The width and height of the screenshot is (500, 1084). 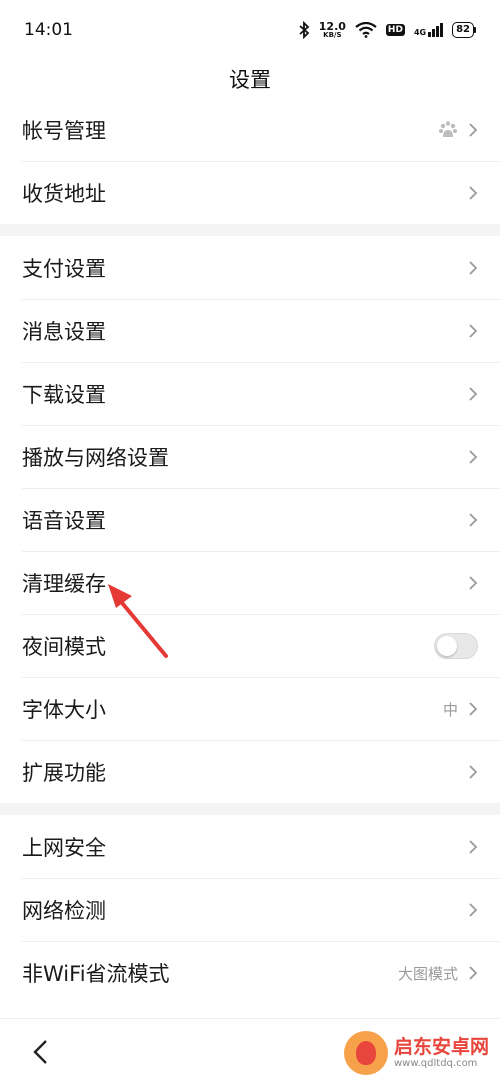 What do you see at coordinates (332, 35) in the screenshot?
I see `net-speed-unit: KB/S` at bounding box center [332, 35].